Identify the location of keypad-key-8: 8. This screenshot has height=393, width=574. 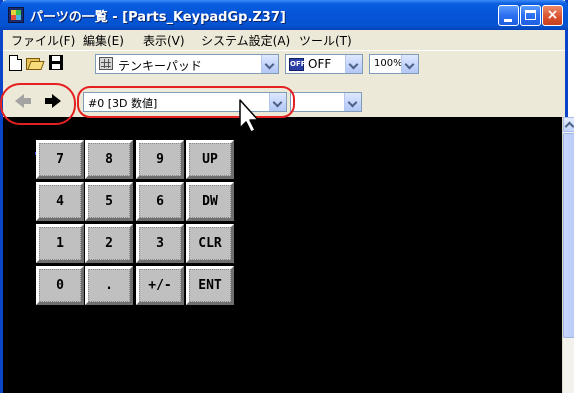
(109, 159).